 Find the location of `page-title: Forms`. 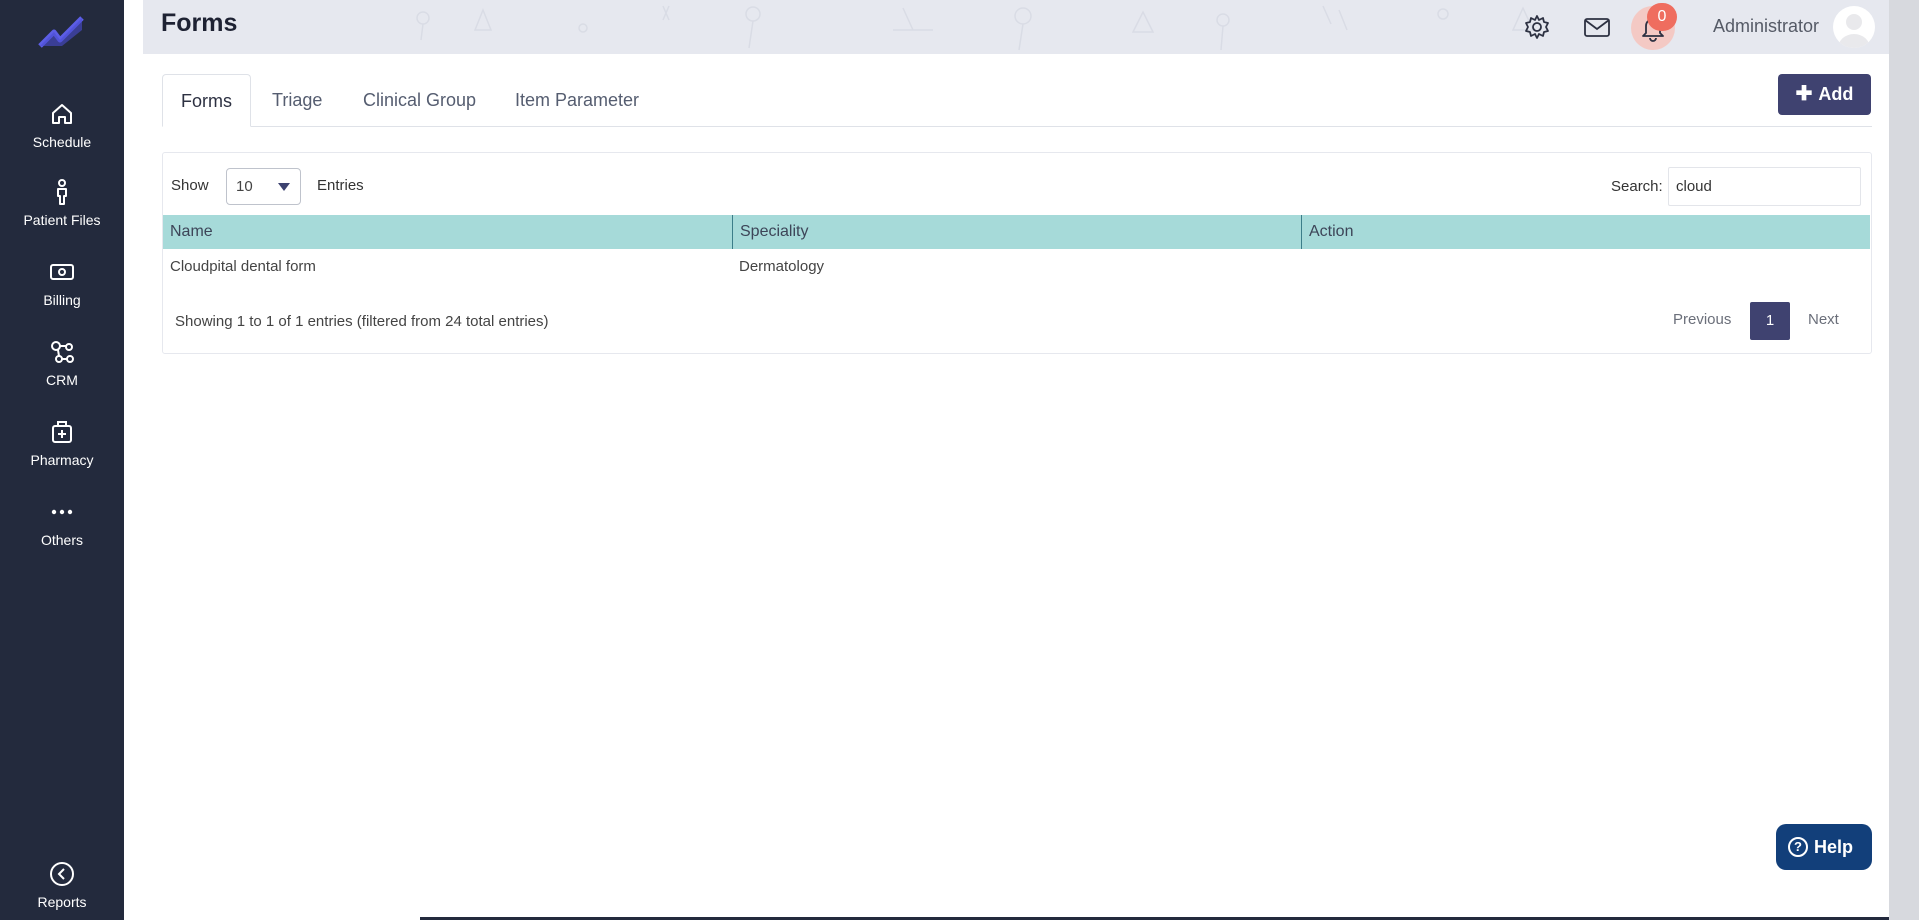

page-title: Forms is located at coordinates (199, 23).